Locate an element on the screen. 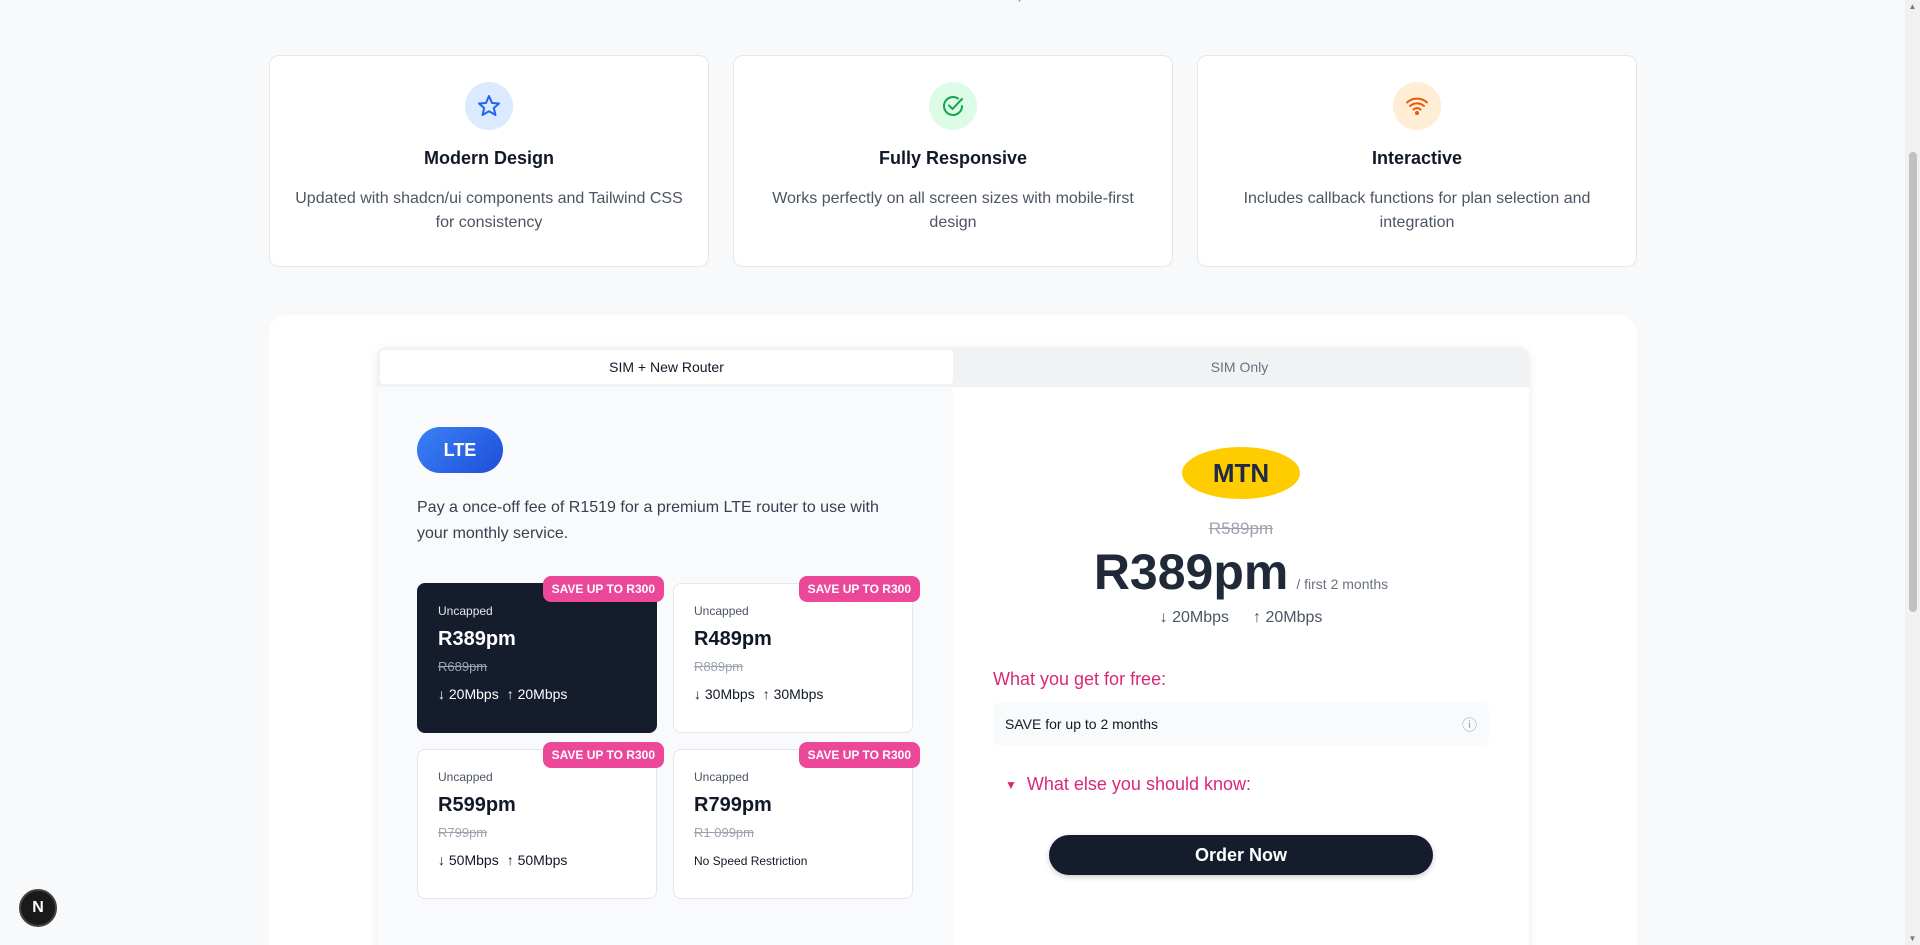 This screenshot has height=945, width=1920. scroll-down-icon: ▼ is located at coordinates (1912, 938).